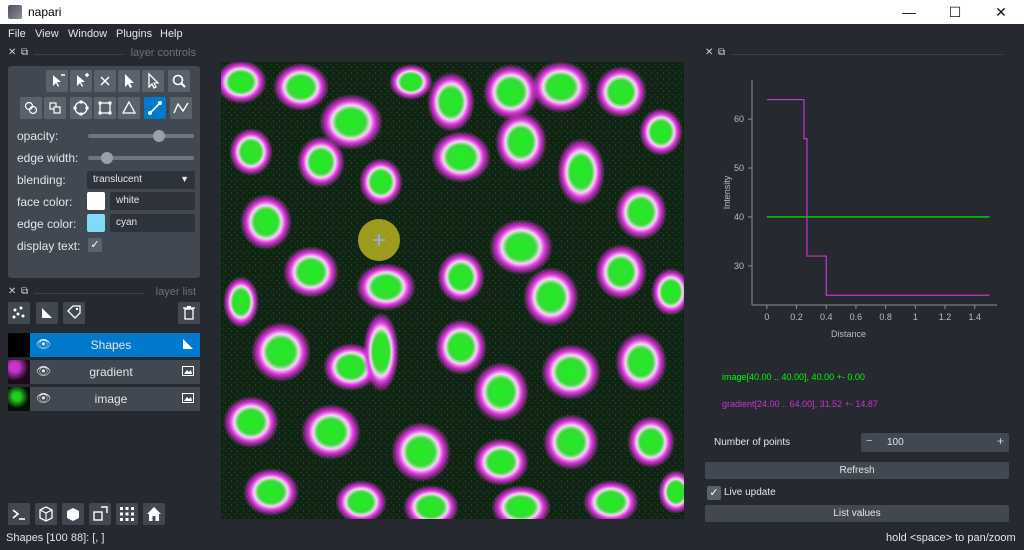 This screenshot has height=550, width=1024. Describe the element at coordinates (855, 54) in the screenshot. I see `plot-dock-header: ✕ ⧉` at that location.